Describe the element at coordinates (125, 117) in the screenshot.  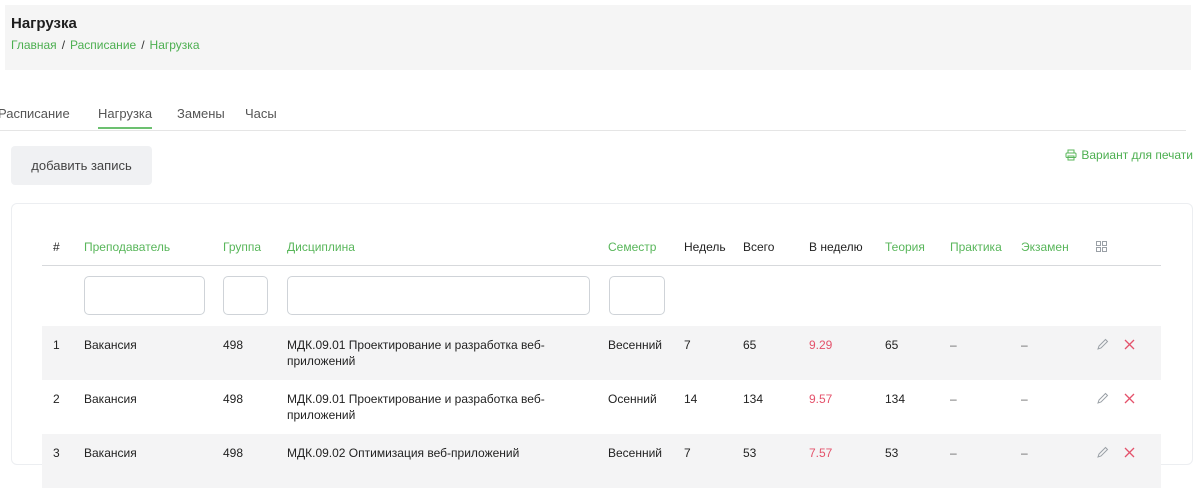
I see `tab-load: Нагрузка` at that location.